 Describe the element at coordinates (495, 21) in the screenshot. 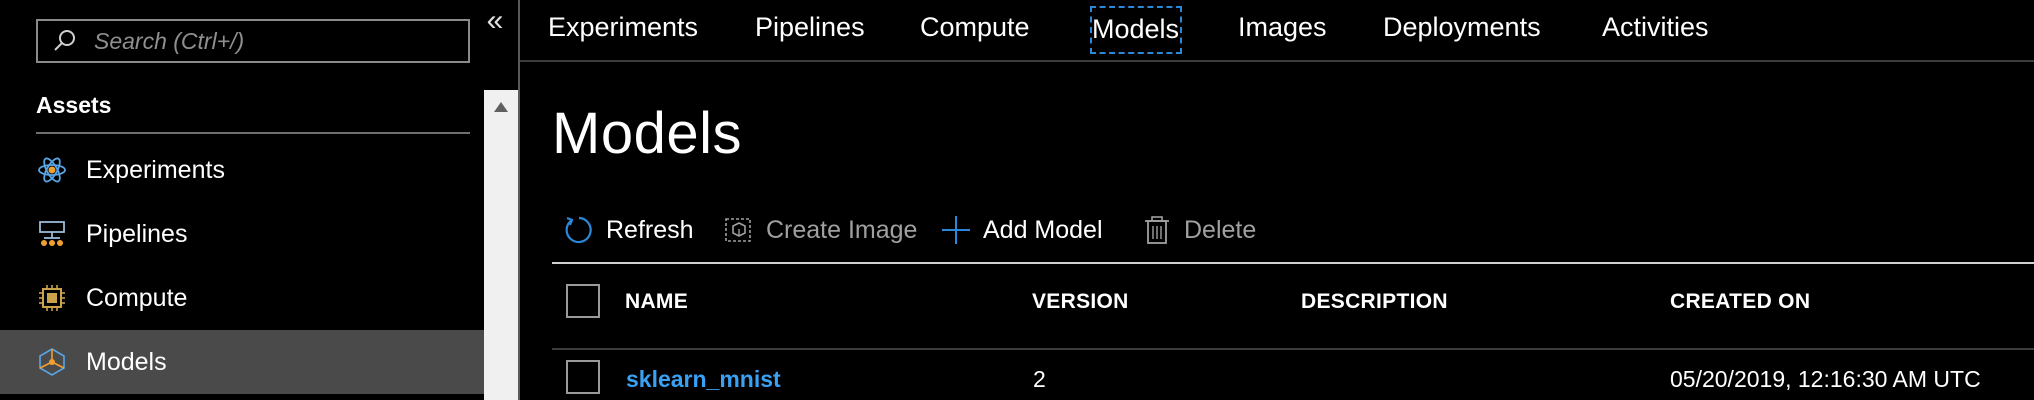

I see `collapse-sidebar-button: «` at that location.